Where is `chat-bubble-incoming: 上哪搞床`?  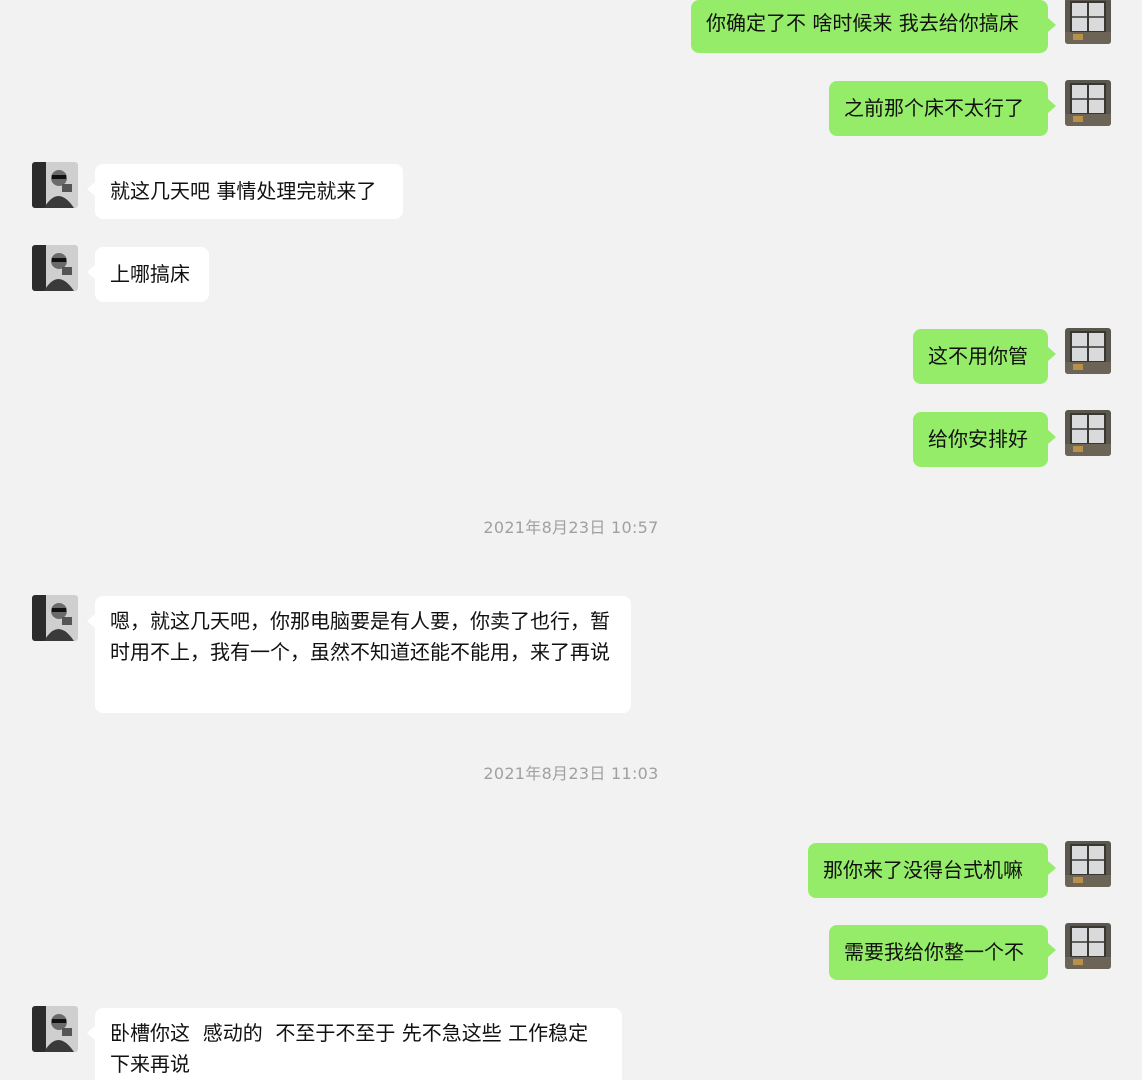 chat-bubble-incoming: 上哪搞床 is located at coordinates (148, 274).